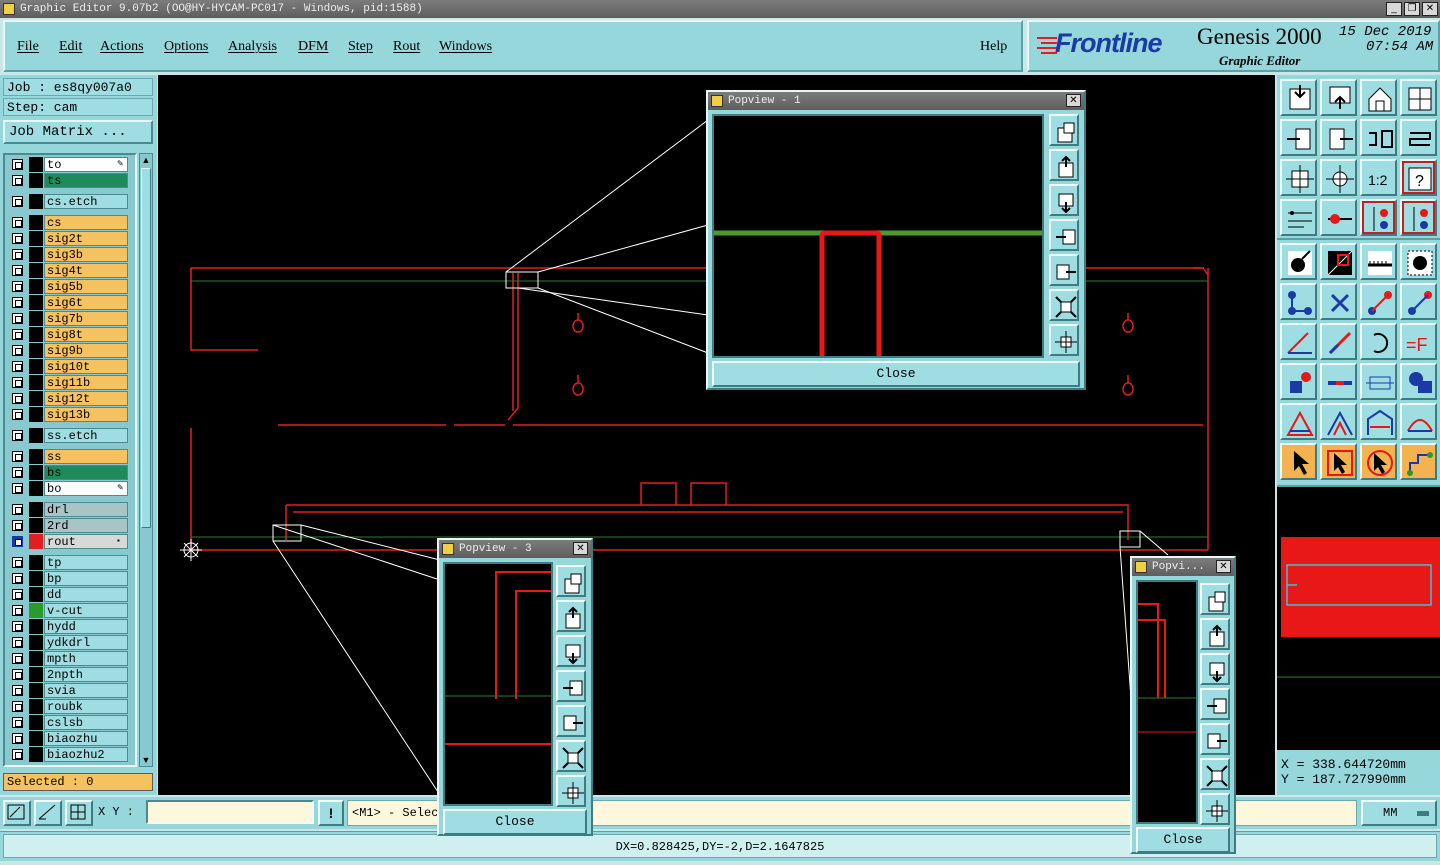 The image size is (1440, 865). I want to click on arc-tool-button, so click(1378, 341).